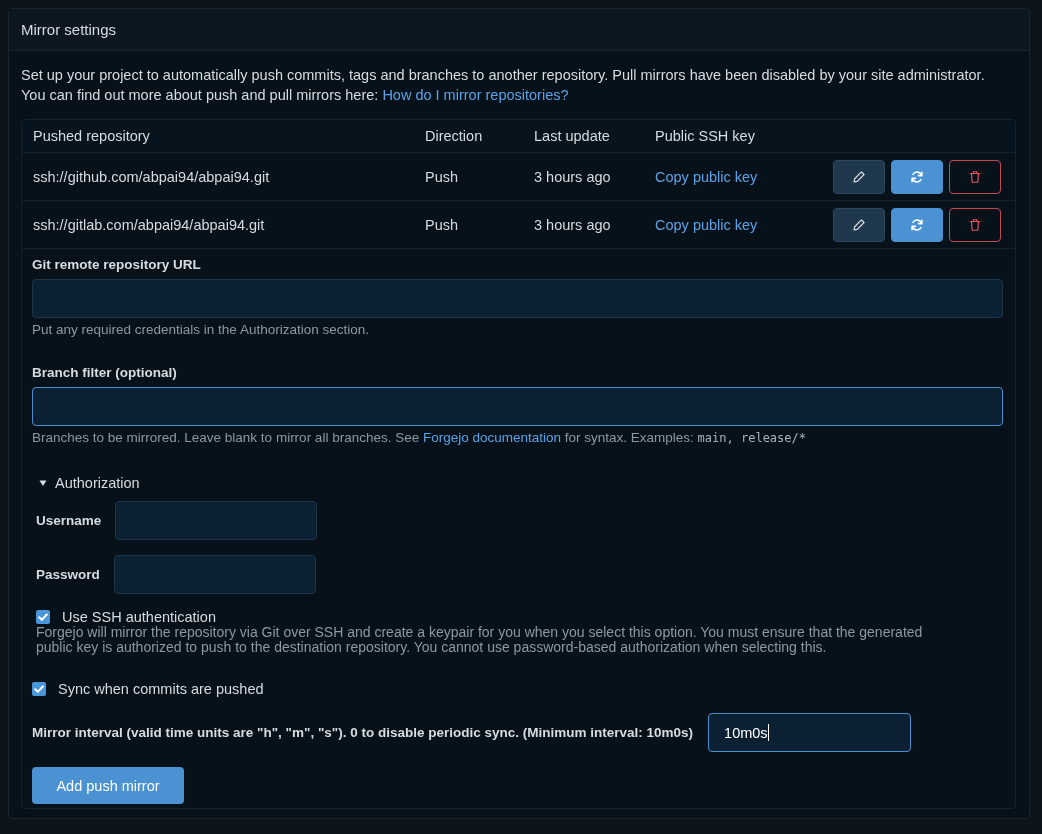  I want to click on authorization-toggle: Authorization, so click(88, 483).